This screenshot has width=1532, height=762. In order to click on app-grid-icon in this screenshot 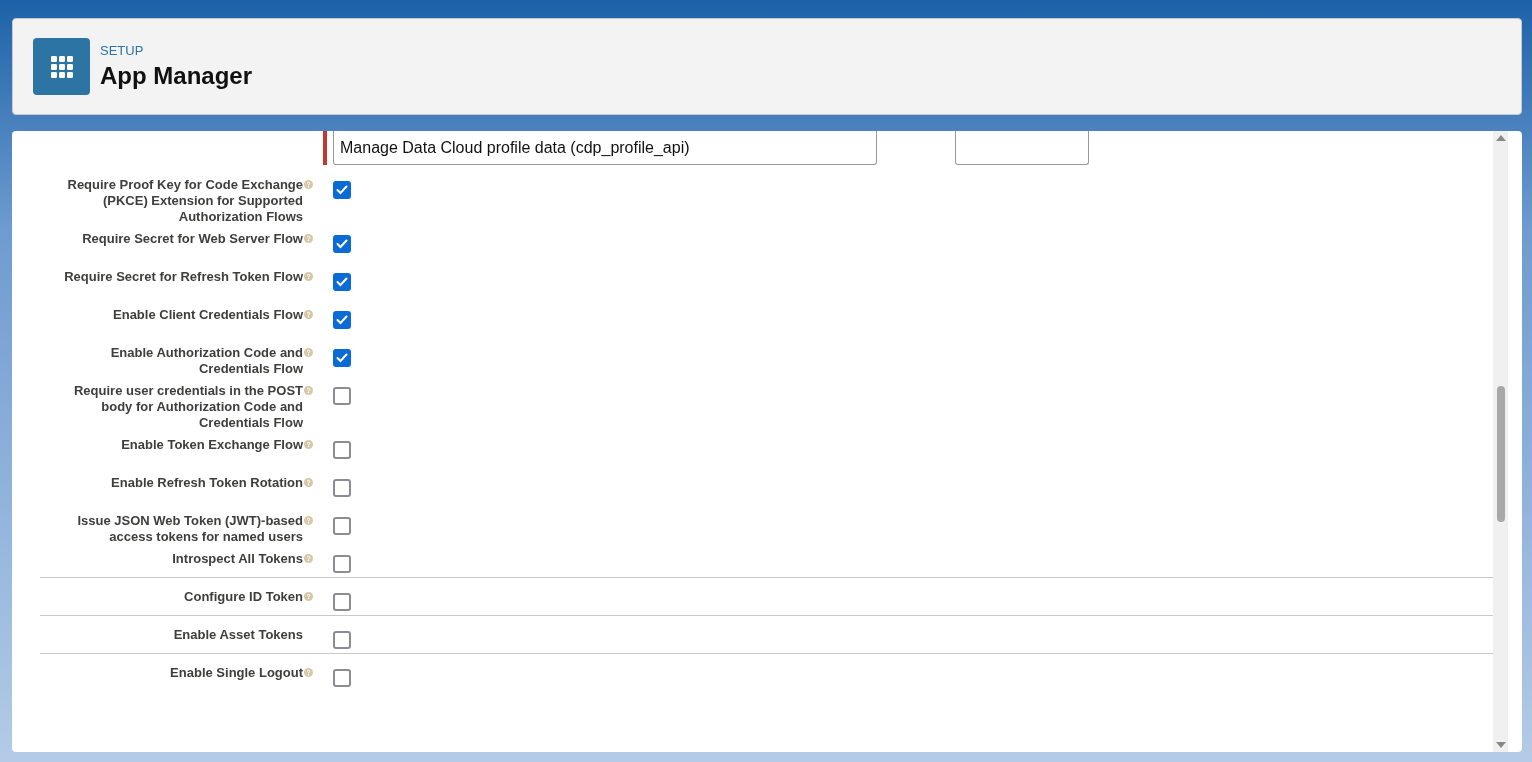, I will do `click(61, 66)`.